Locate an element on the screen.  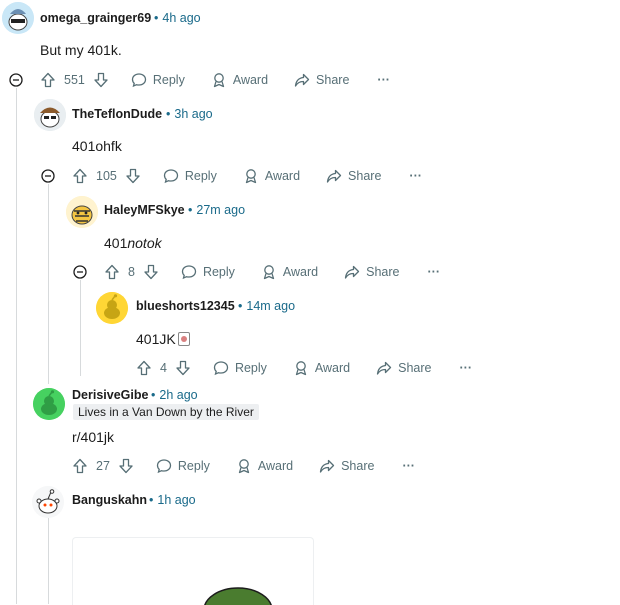
reply-label: Reply is located at coordinates (200, 176).